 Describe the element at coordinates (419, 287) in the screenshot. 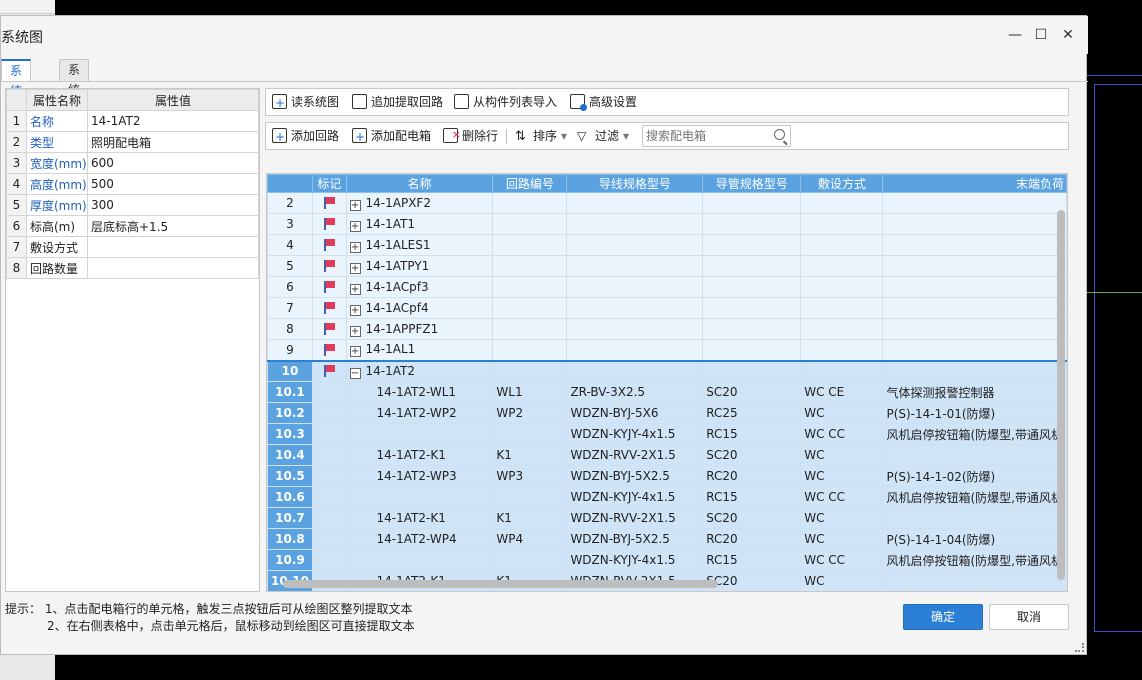

I see `name-cell: +14-1ACpf3` at that location.